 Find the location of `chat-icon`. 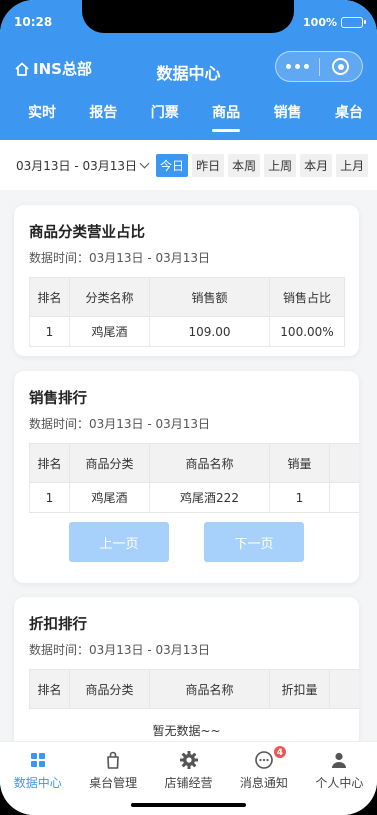

chat-icon is located at coordinates (264, 760).